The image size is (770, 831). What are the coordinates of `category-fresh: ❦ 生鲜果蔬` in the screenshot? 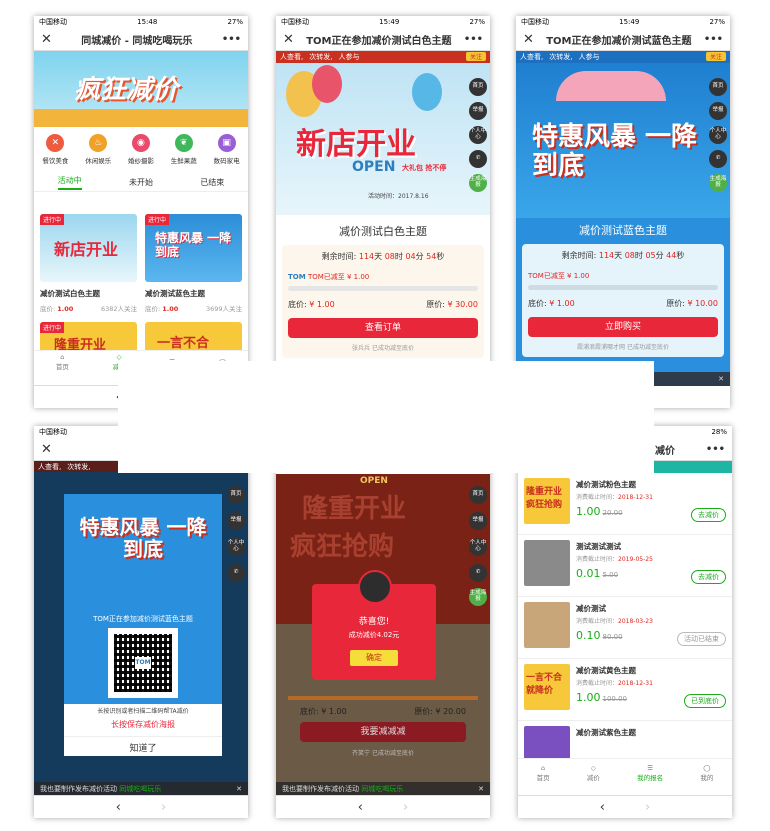 It's located at (184, 149).